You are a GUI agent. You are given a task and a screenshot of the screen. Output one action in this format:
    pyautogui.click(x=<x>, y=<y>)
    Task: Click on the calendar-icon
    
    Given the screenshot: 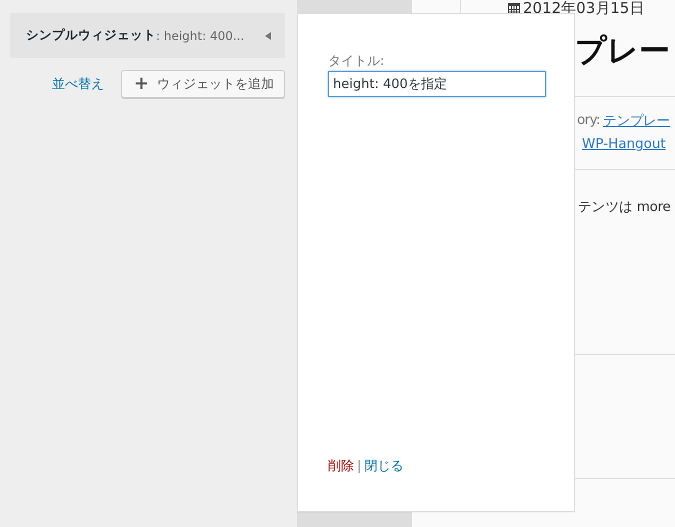 What is the action you would take?
    pyautogui.click(x=514, y=8)
    